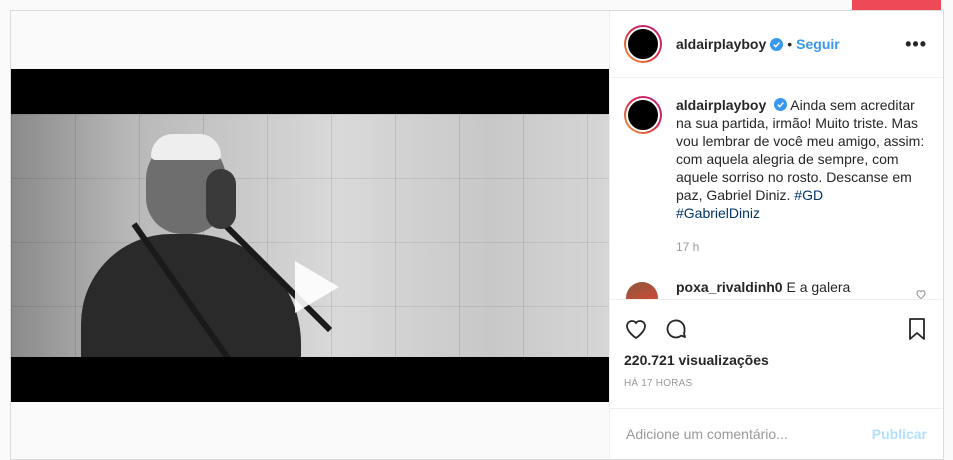 The image size is (953, 460). Describe the element at coordinates (917, 329) in the screenshot. I see `bookmark-icon` at that location.